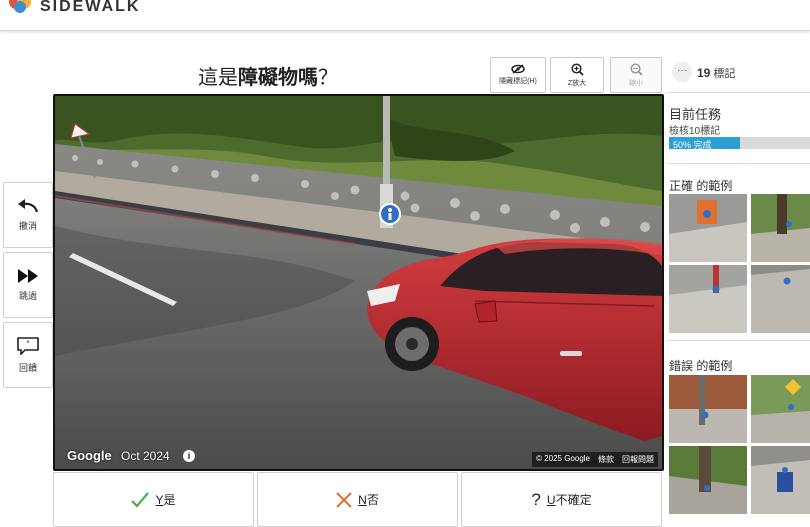 Image resolution: width=810 pixels, height=527 pixels. I want to click on mission-title: 目前任務, so click(695, 114).